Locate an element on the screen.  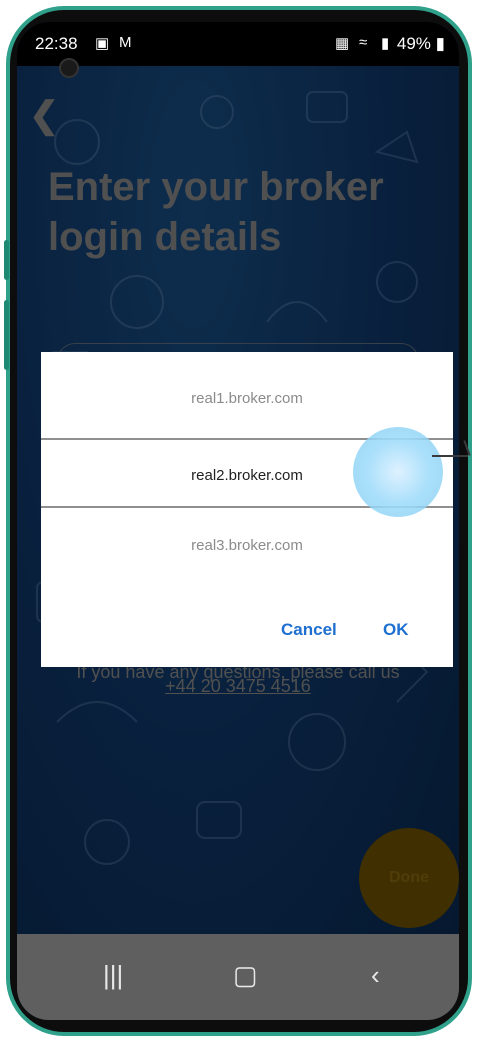
recents-icon: ||| is located at coordinates (113, 975).